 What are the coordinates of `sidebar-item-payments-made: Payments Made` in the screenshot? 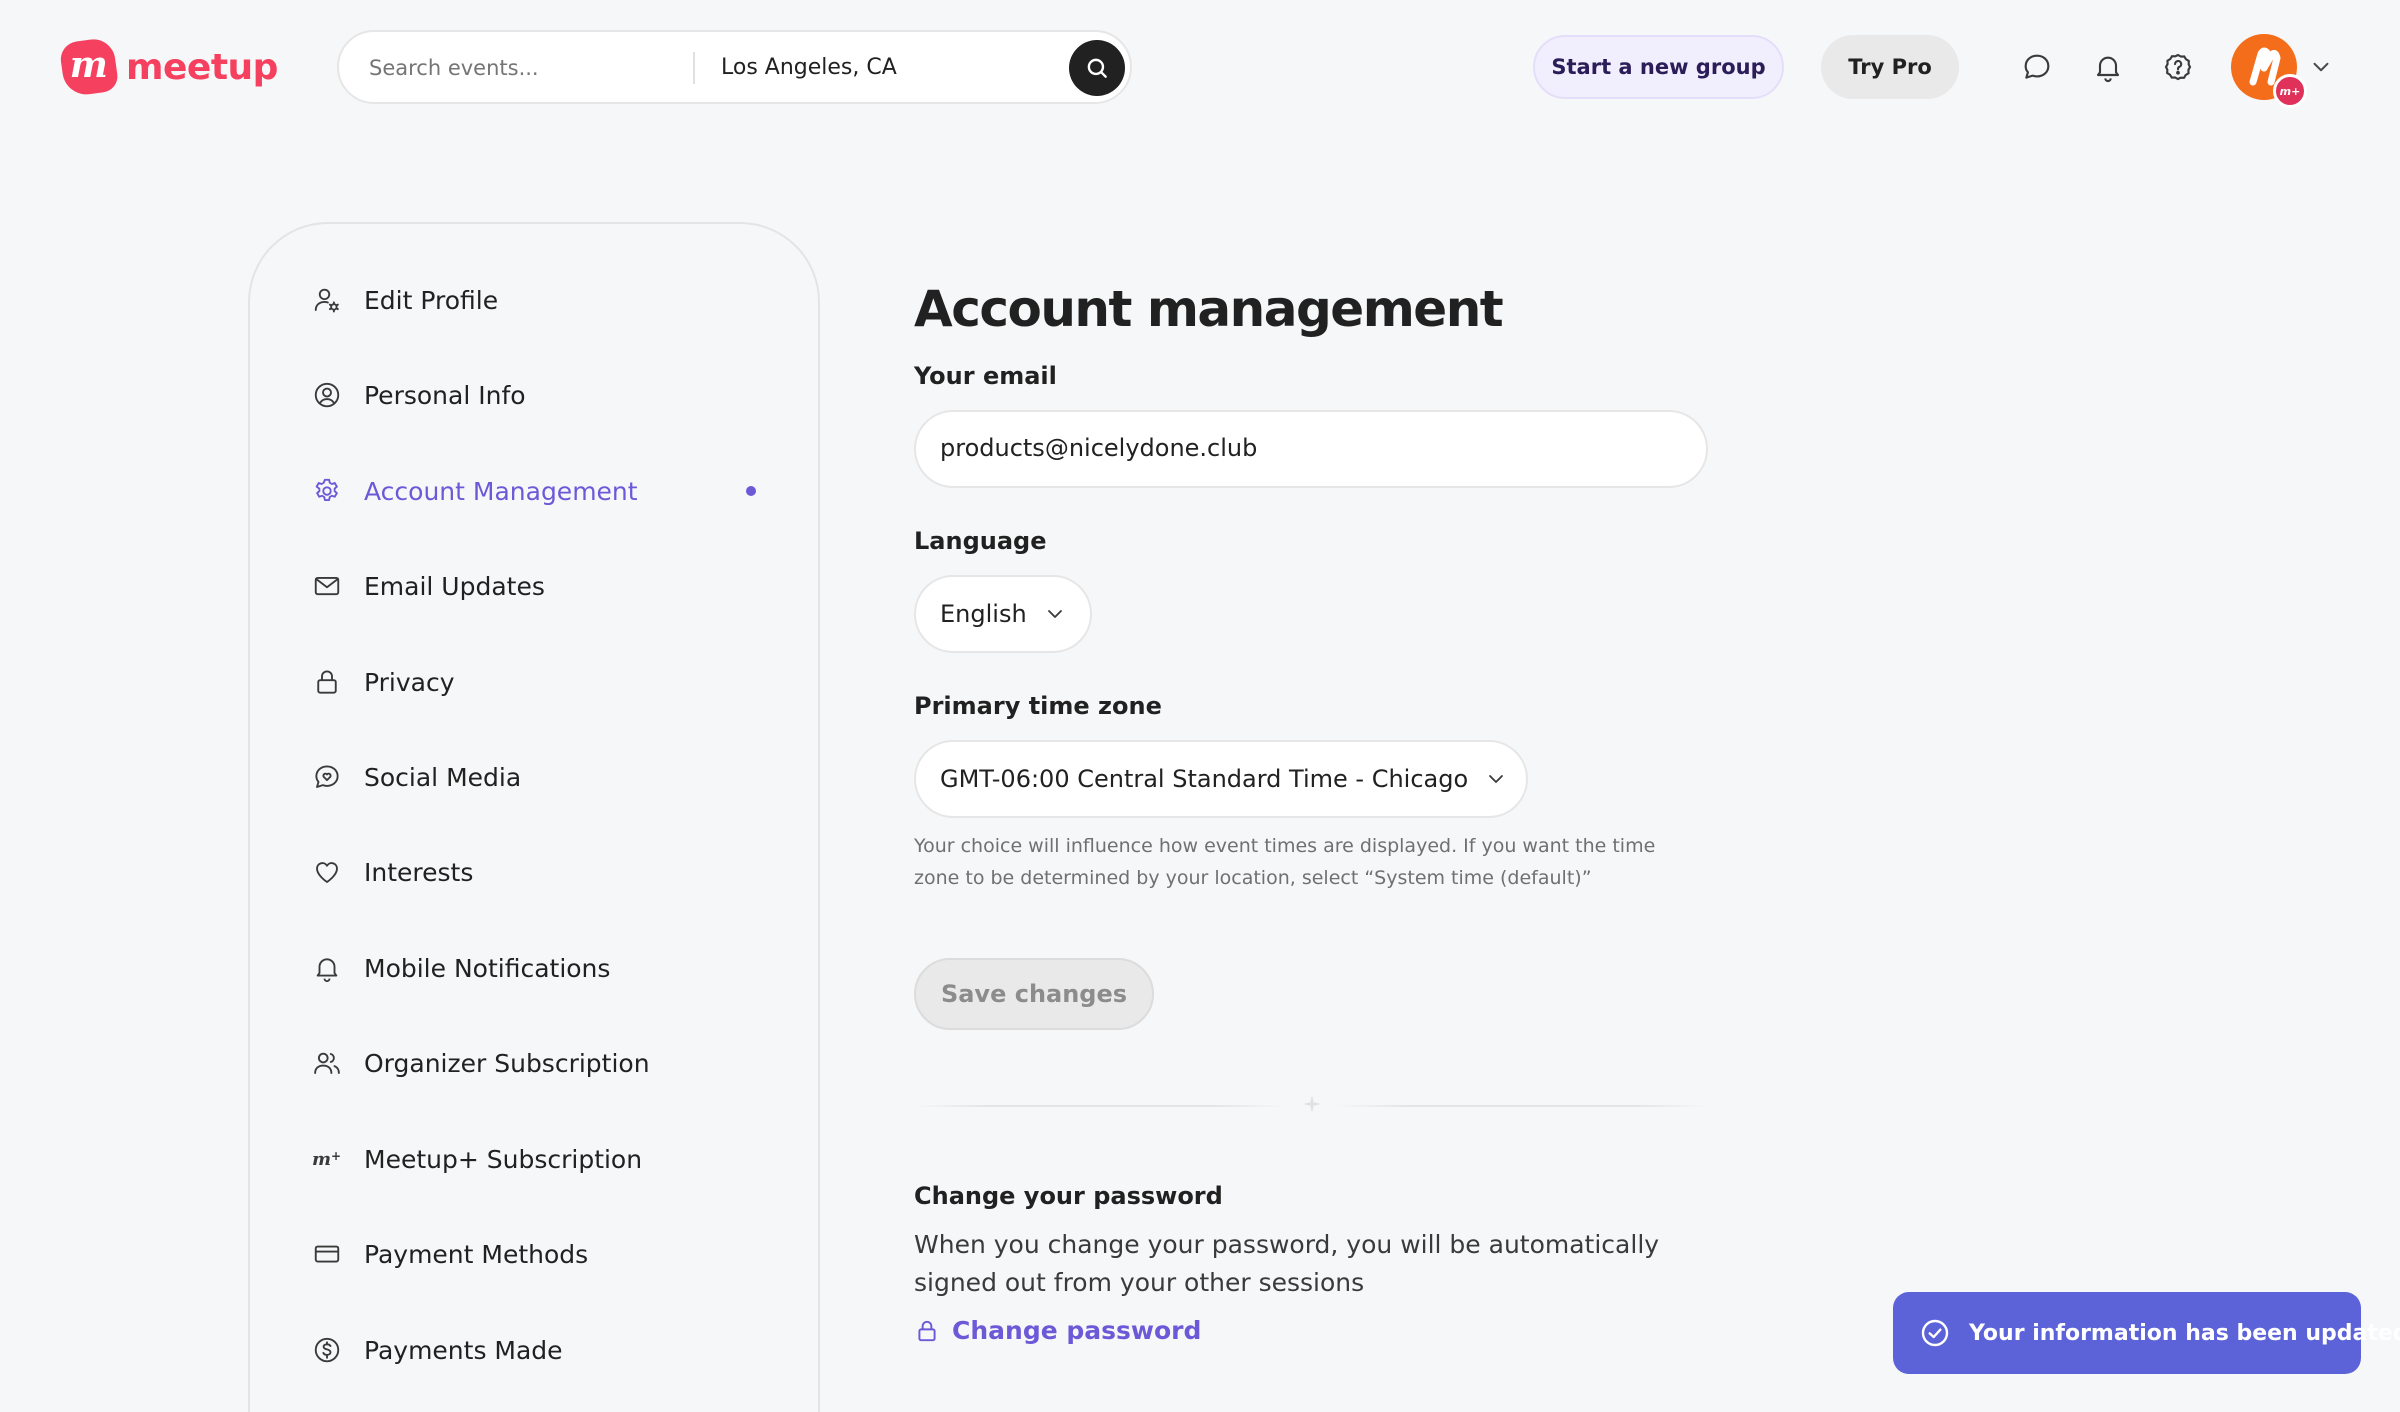 It's located at (540, 1350).